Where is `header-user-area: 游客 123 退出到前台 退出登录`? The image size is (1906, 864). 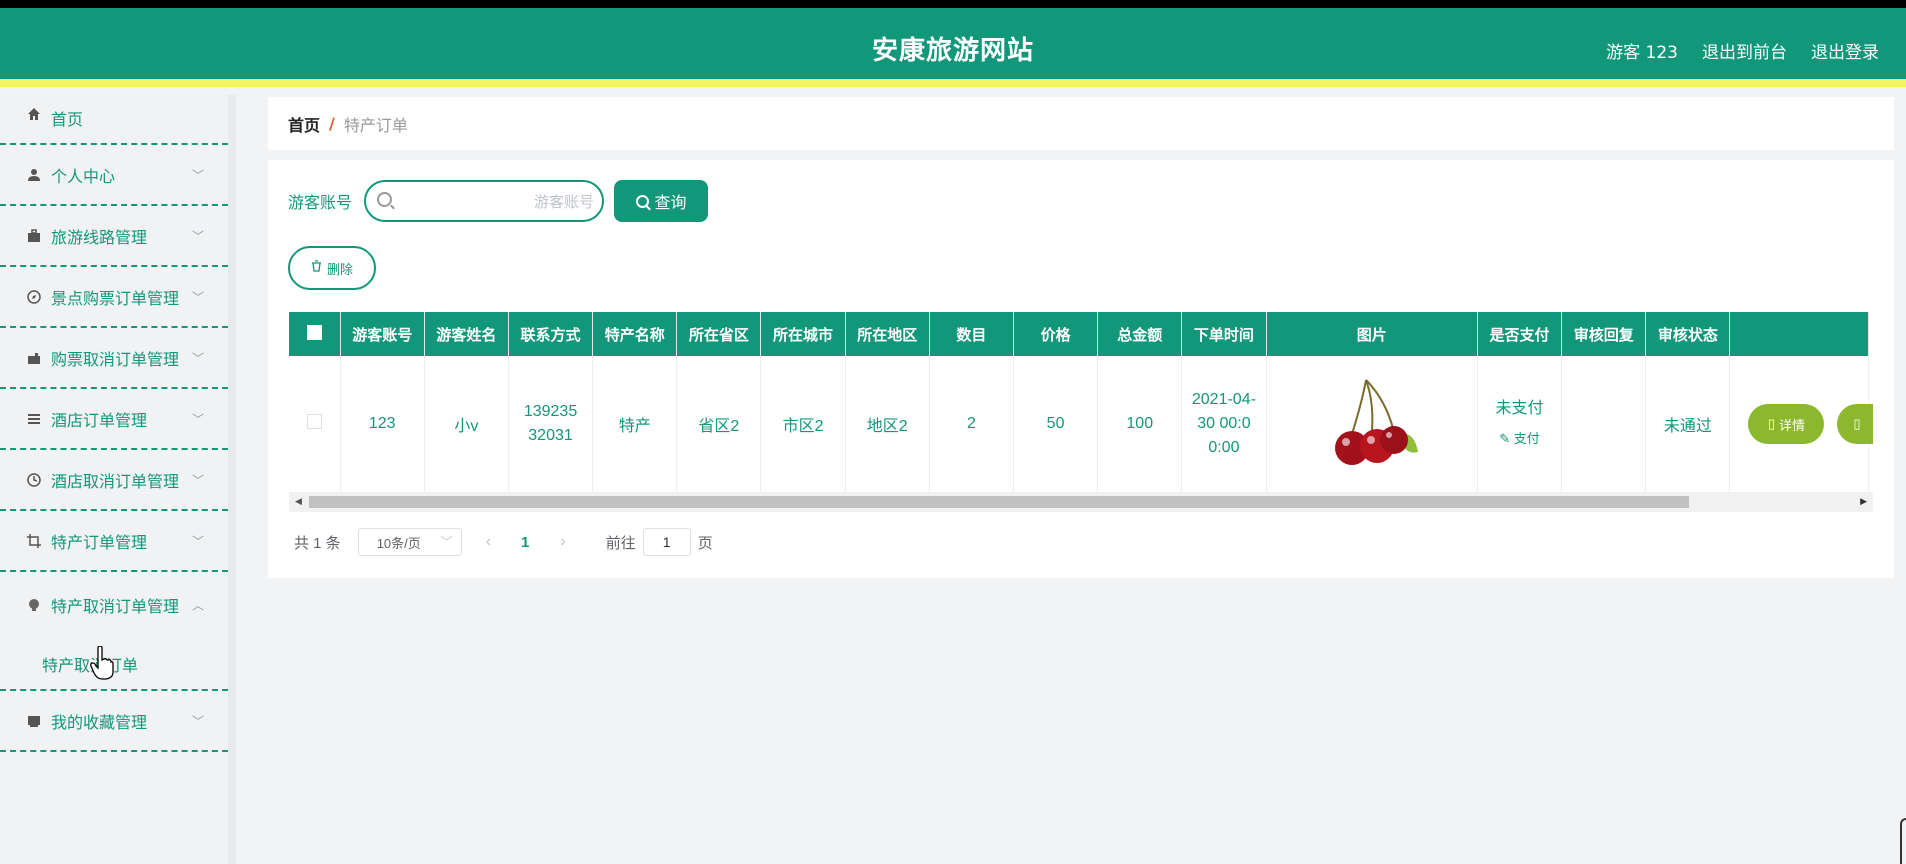
header-user-area: 游客 123 退出到前台 退出登录 is located at coordinates (1742, 50).